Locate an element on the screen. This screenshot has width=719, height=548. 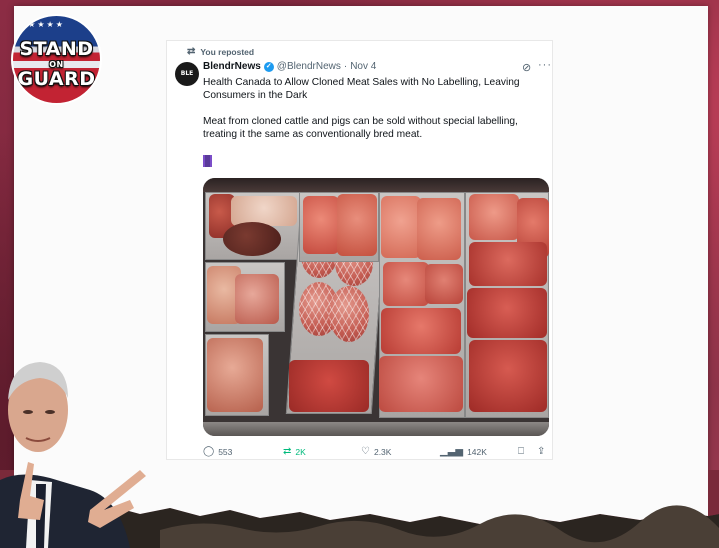
repost-indicator: ⇄ You reposted is located at coordinates (220, 51).